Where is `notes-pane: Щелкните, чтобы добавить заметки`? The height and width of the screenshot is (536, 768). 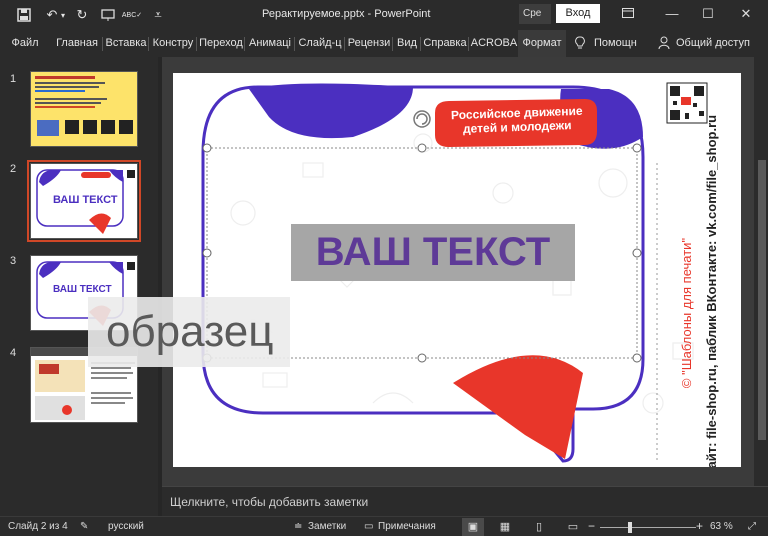 notes-pane: Щелкните, чтобы добавить заметки is located at coordinates (465, 501).